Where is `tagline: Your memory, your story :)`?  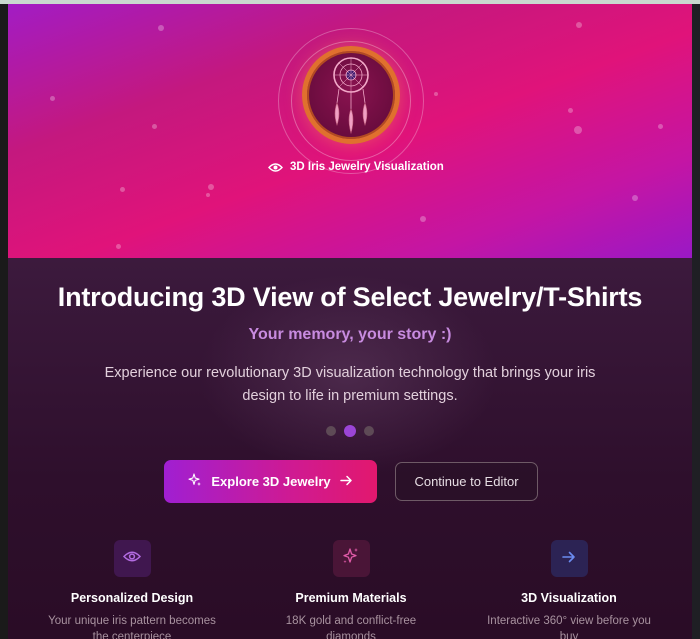 tagline: Your memory, your story :) is located at coordinates (350, 334).